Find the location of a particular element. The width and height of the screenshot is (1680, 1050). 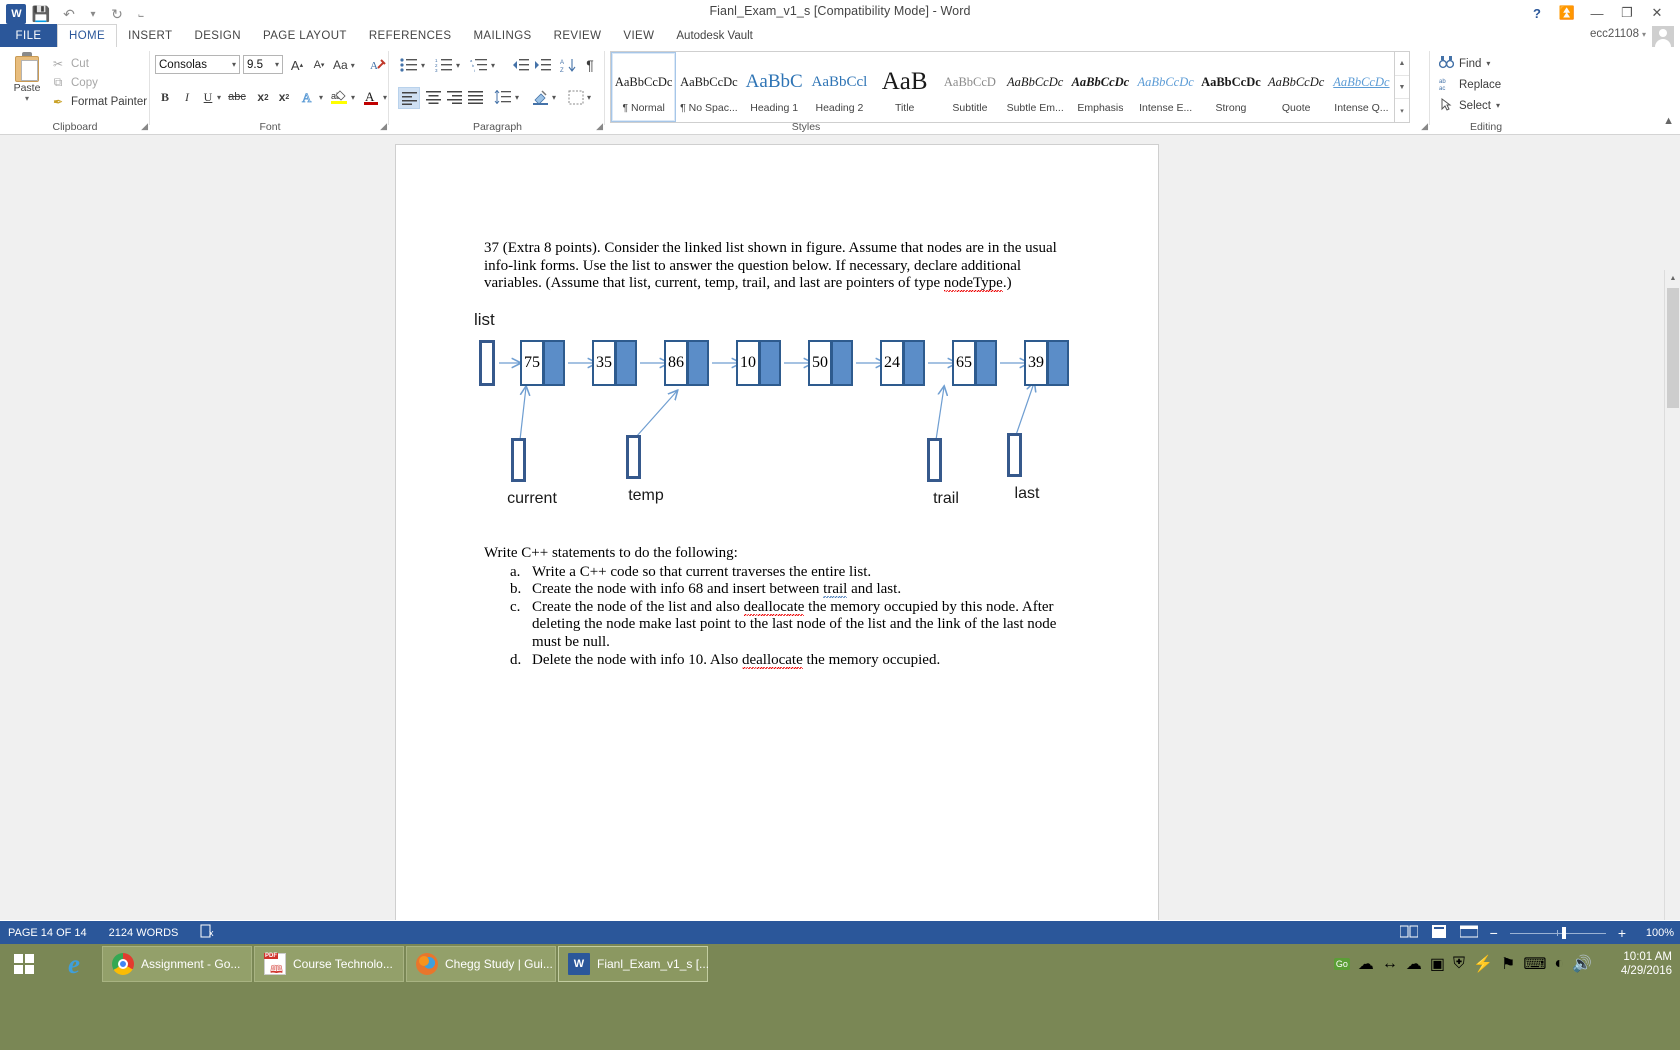

subscript-button: x2 is located at coordinates (263, 97).